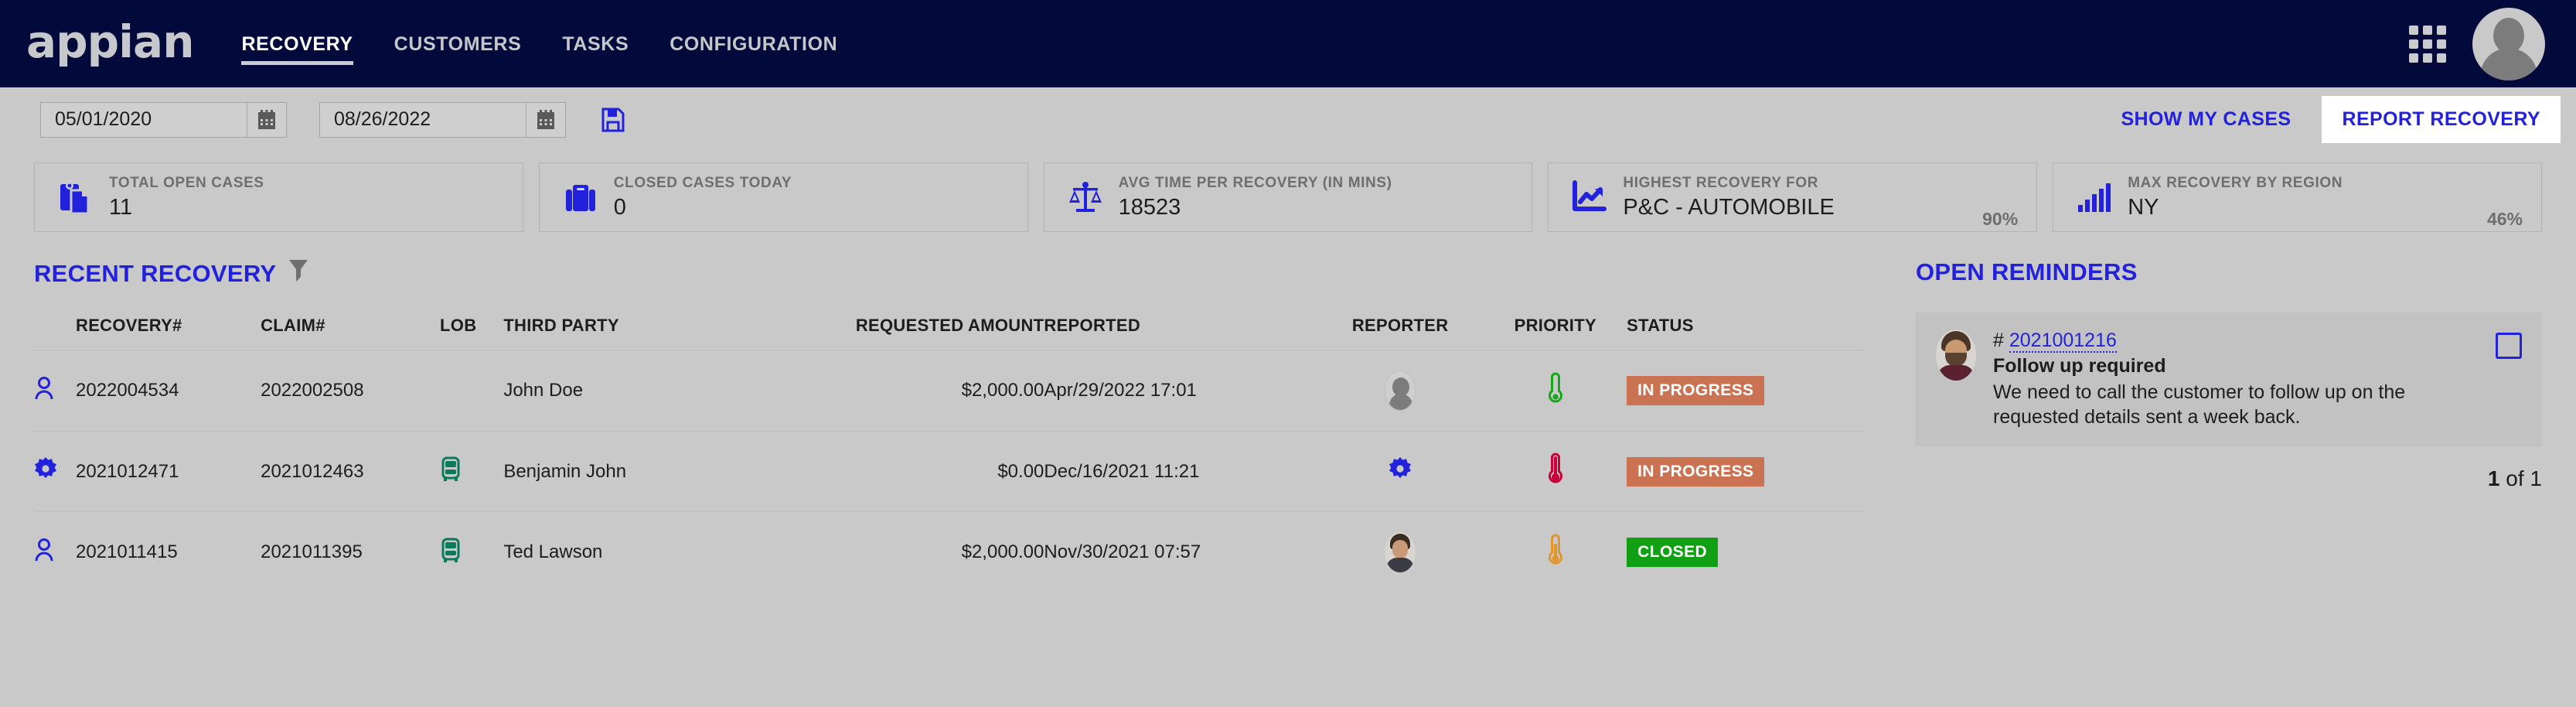 The width and height of the screenshot is (2576, 707). Describe the element at coordinates (1316, 197) in the screenshot. I see `kpi-body: AVG TIME PER RECOVERY (IN MINS) 18523` at that location.